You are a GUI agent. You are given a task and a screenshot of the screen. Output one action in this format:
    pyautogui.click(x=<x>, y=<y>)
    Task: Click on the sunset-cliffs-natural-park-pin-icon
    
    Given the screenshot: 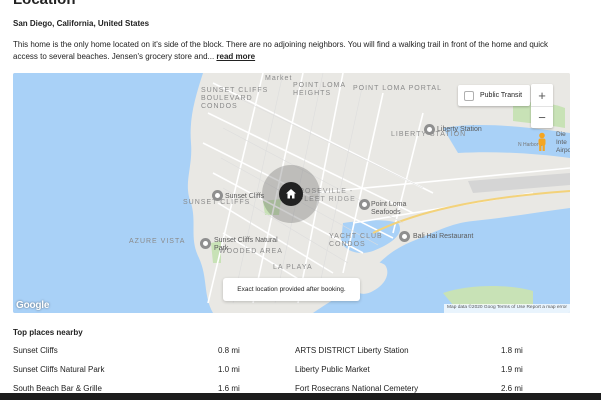 What is the action you would take?
    pyautogui.click(x=205, y=243)
    